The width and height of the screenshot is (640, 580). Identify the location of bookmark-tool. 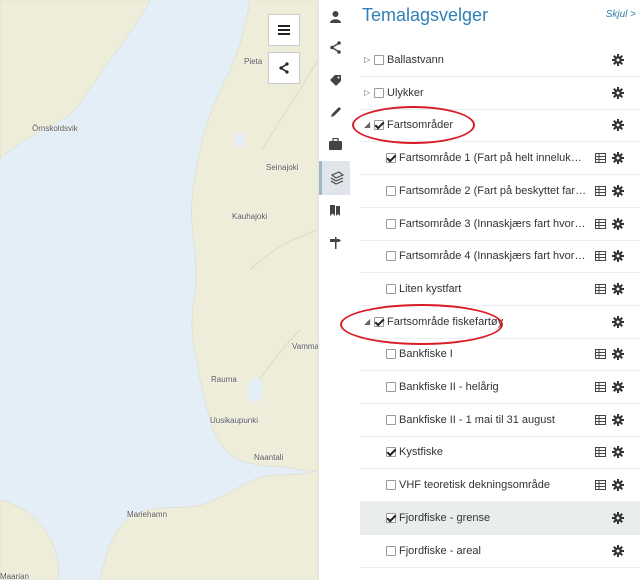
(335, 210).